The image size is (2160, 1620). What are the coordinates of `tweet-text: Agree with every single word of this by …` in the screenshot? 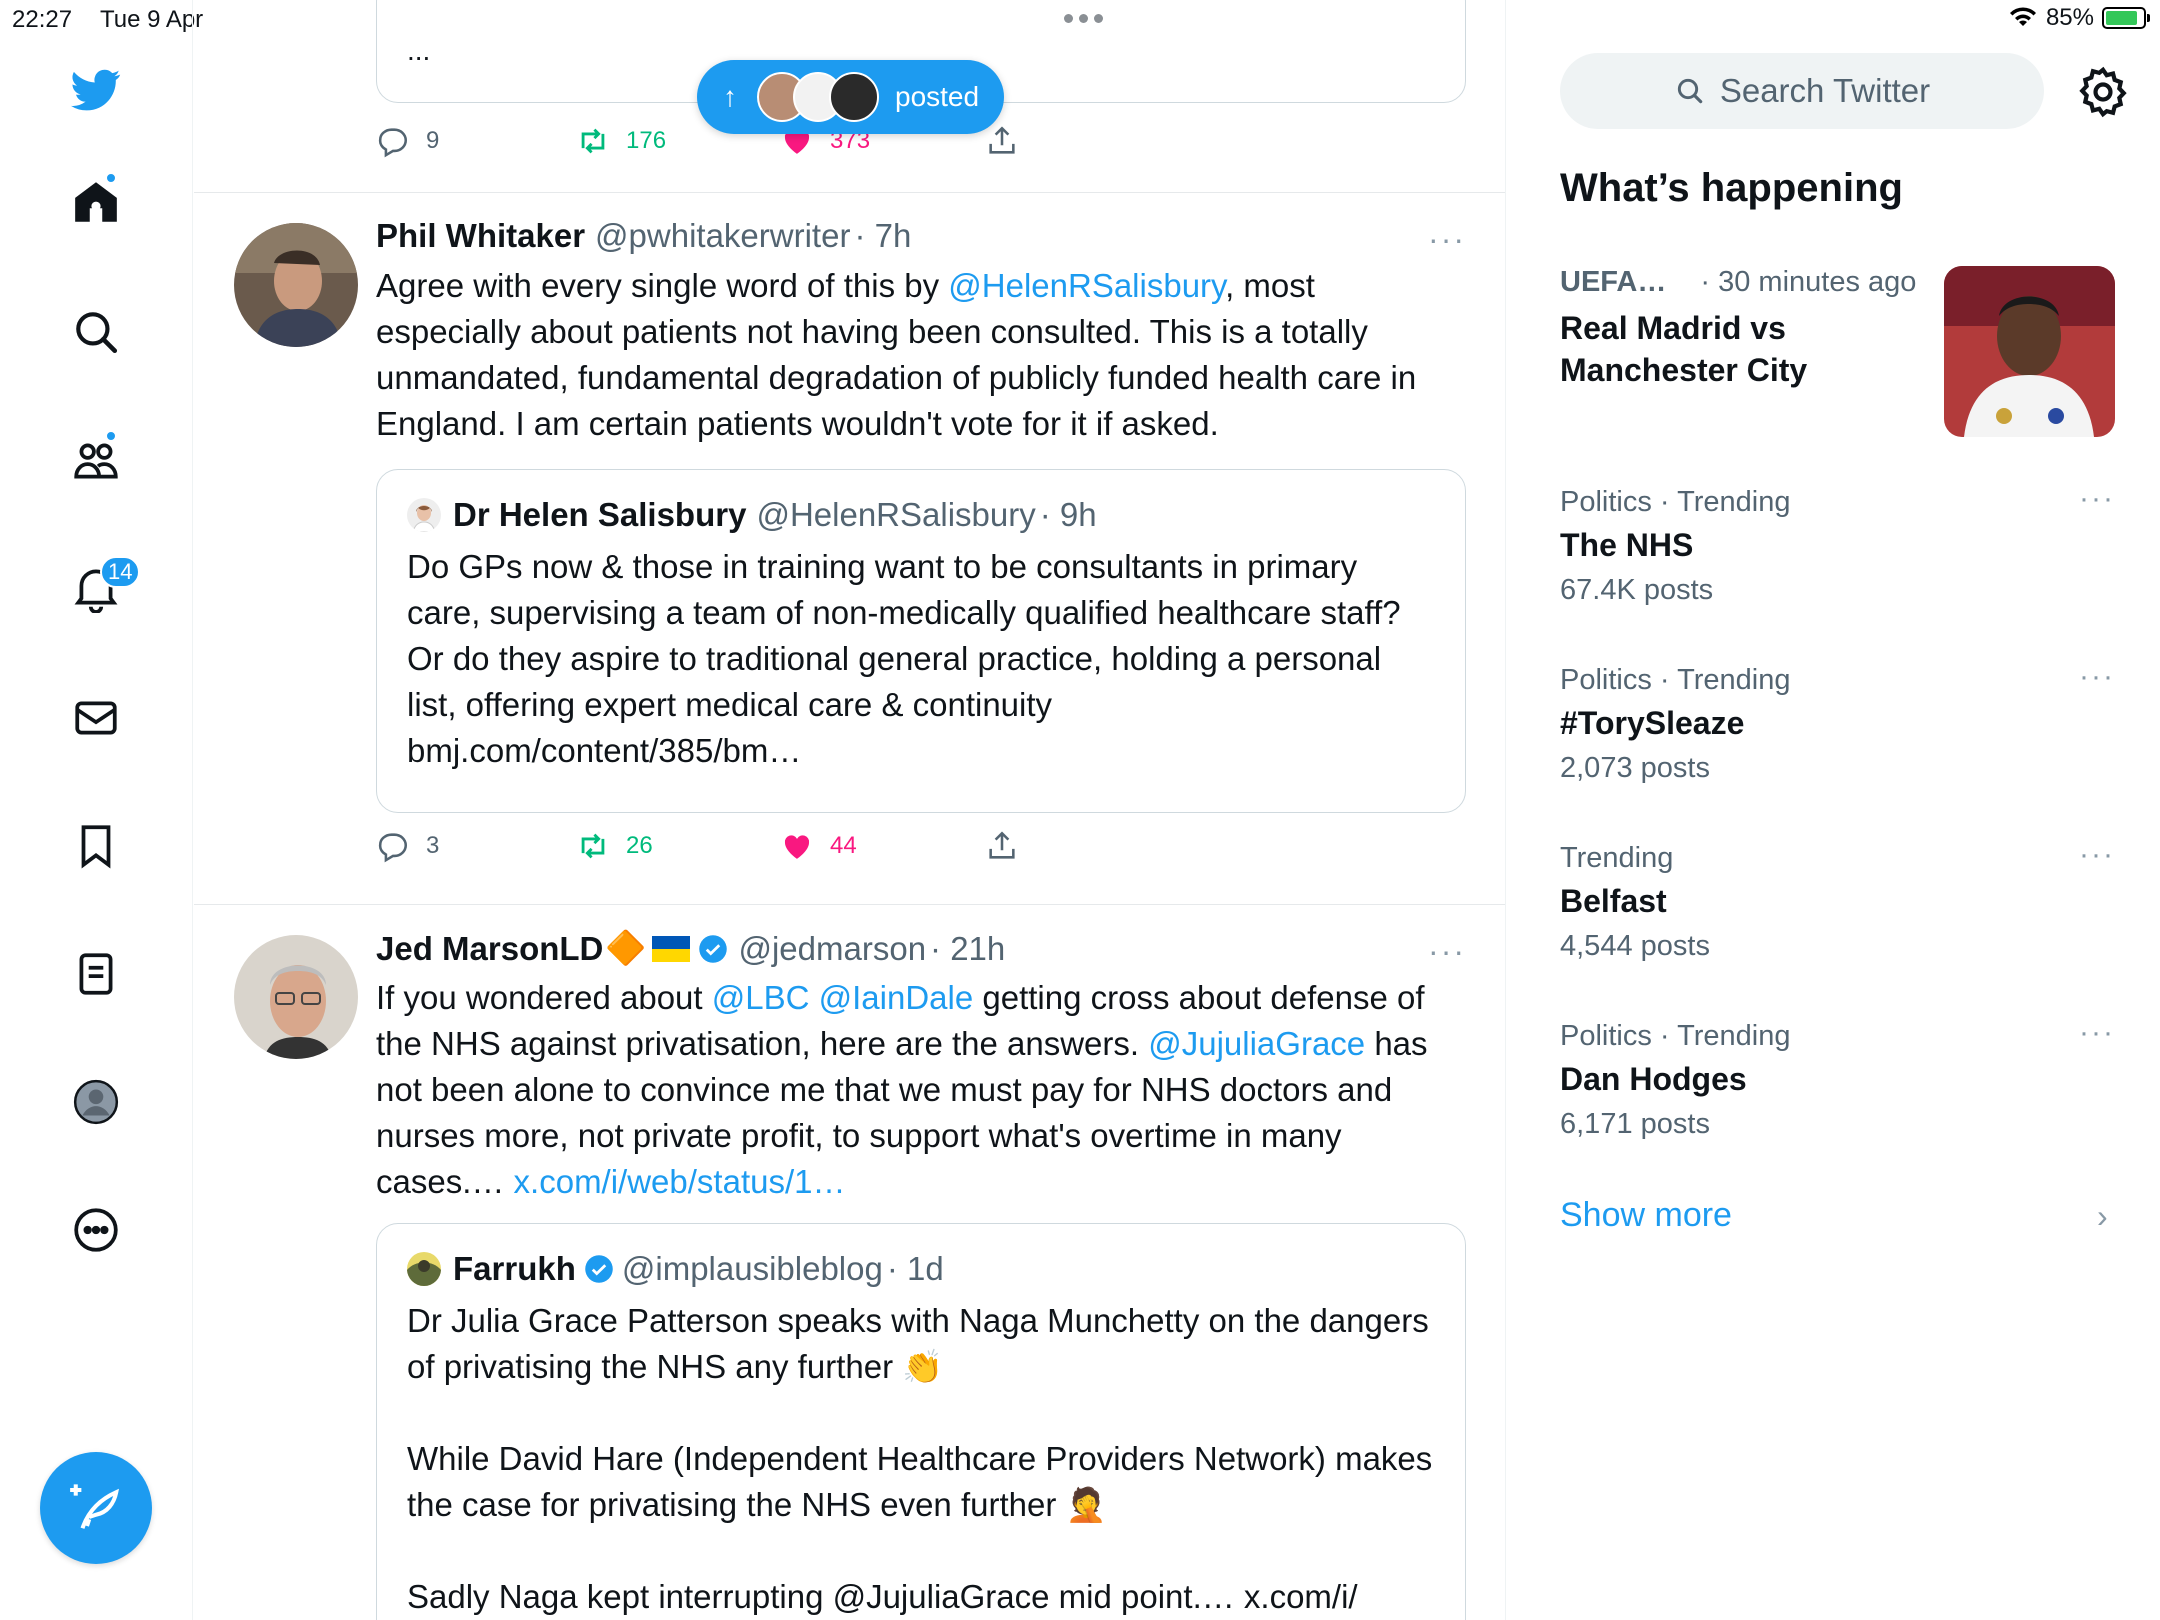 It's located at (921, 355).